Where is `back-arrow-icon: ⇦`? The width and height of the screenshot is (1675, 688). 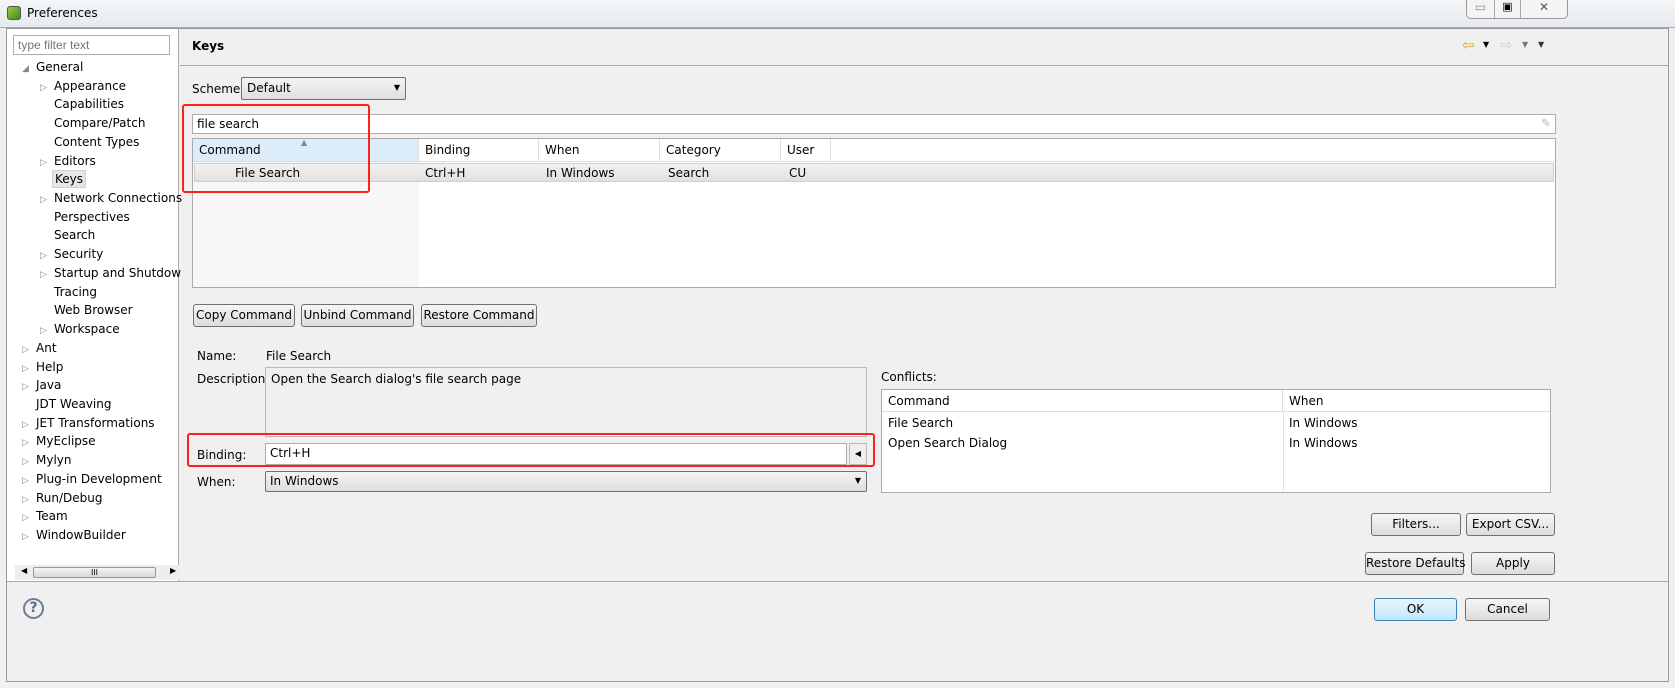
back-arrow-icon: ⇦ is located at coordinates (1468, 45).